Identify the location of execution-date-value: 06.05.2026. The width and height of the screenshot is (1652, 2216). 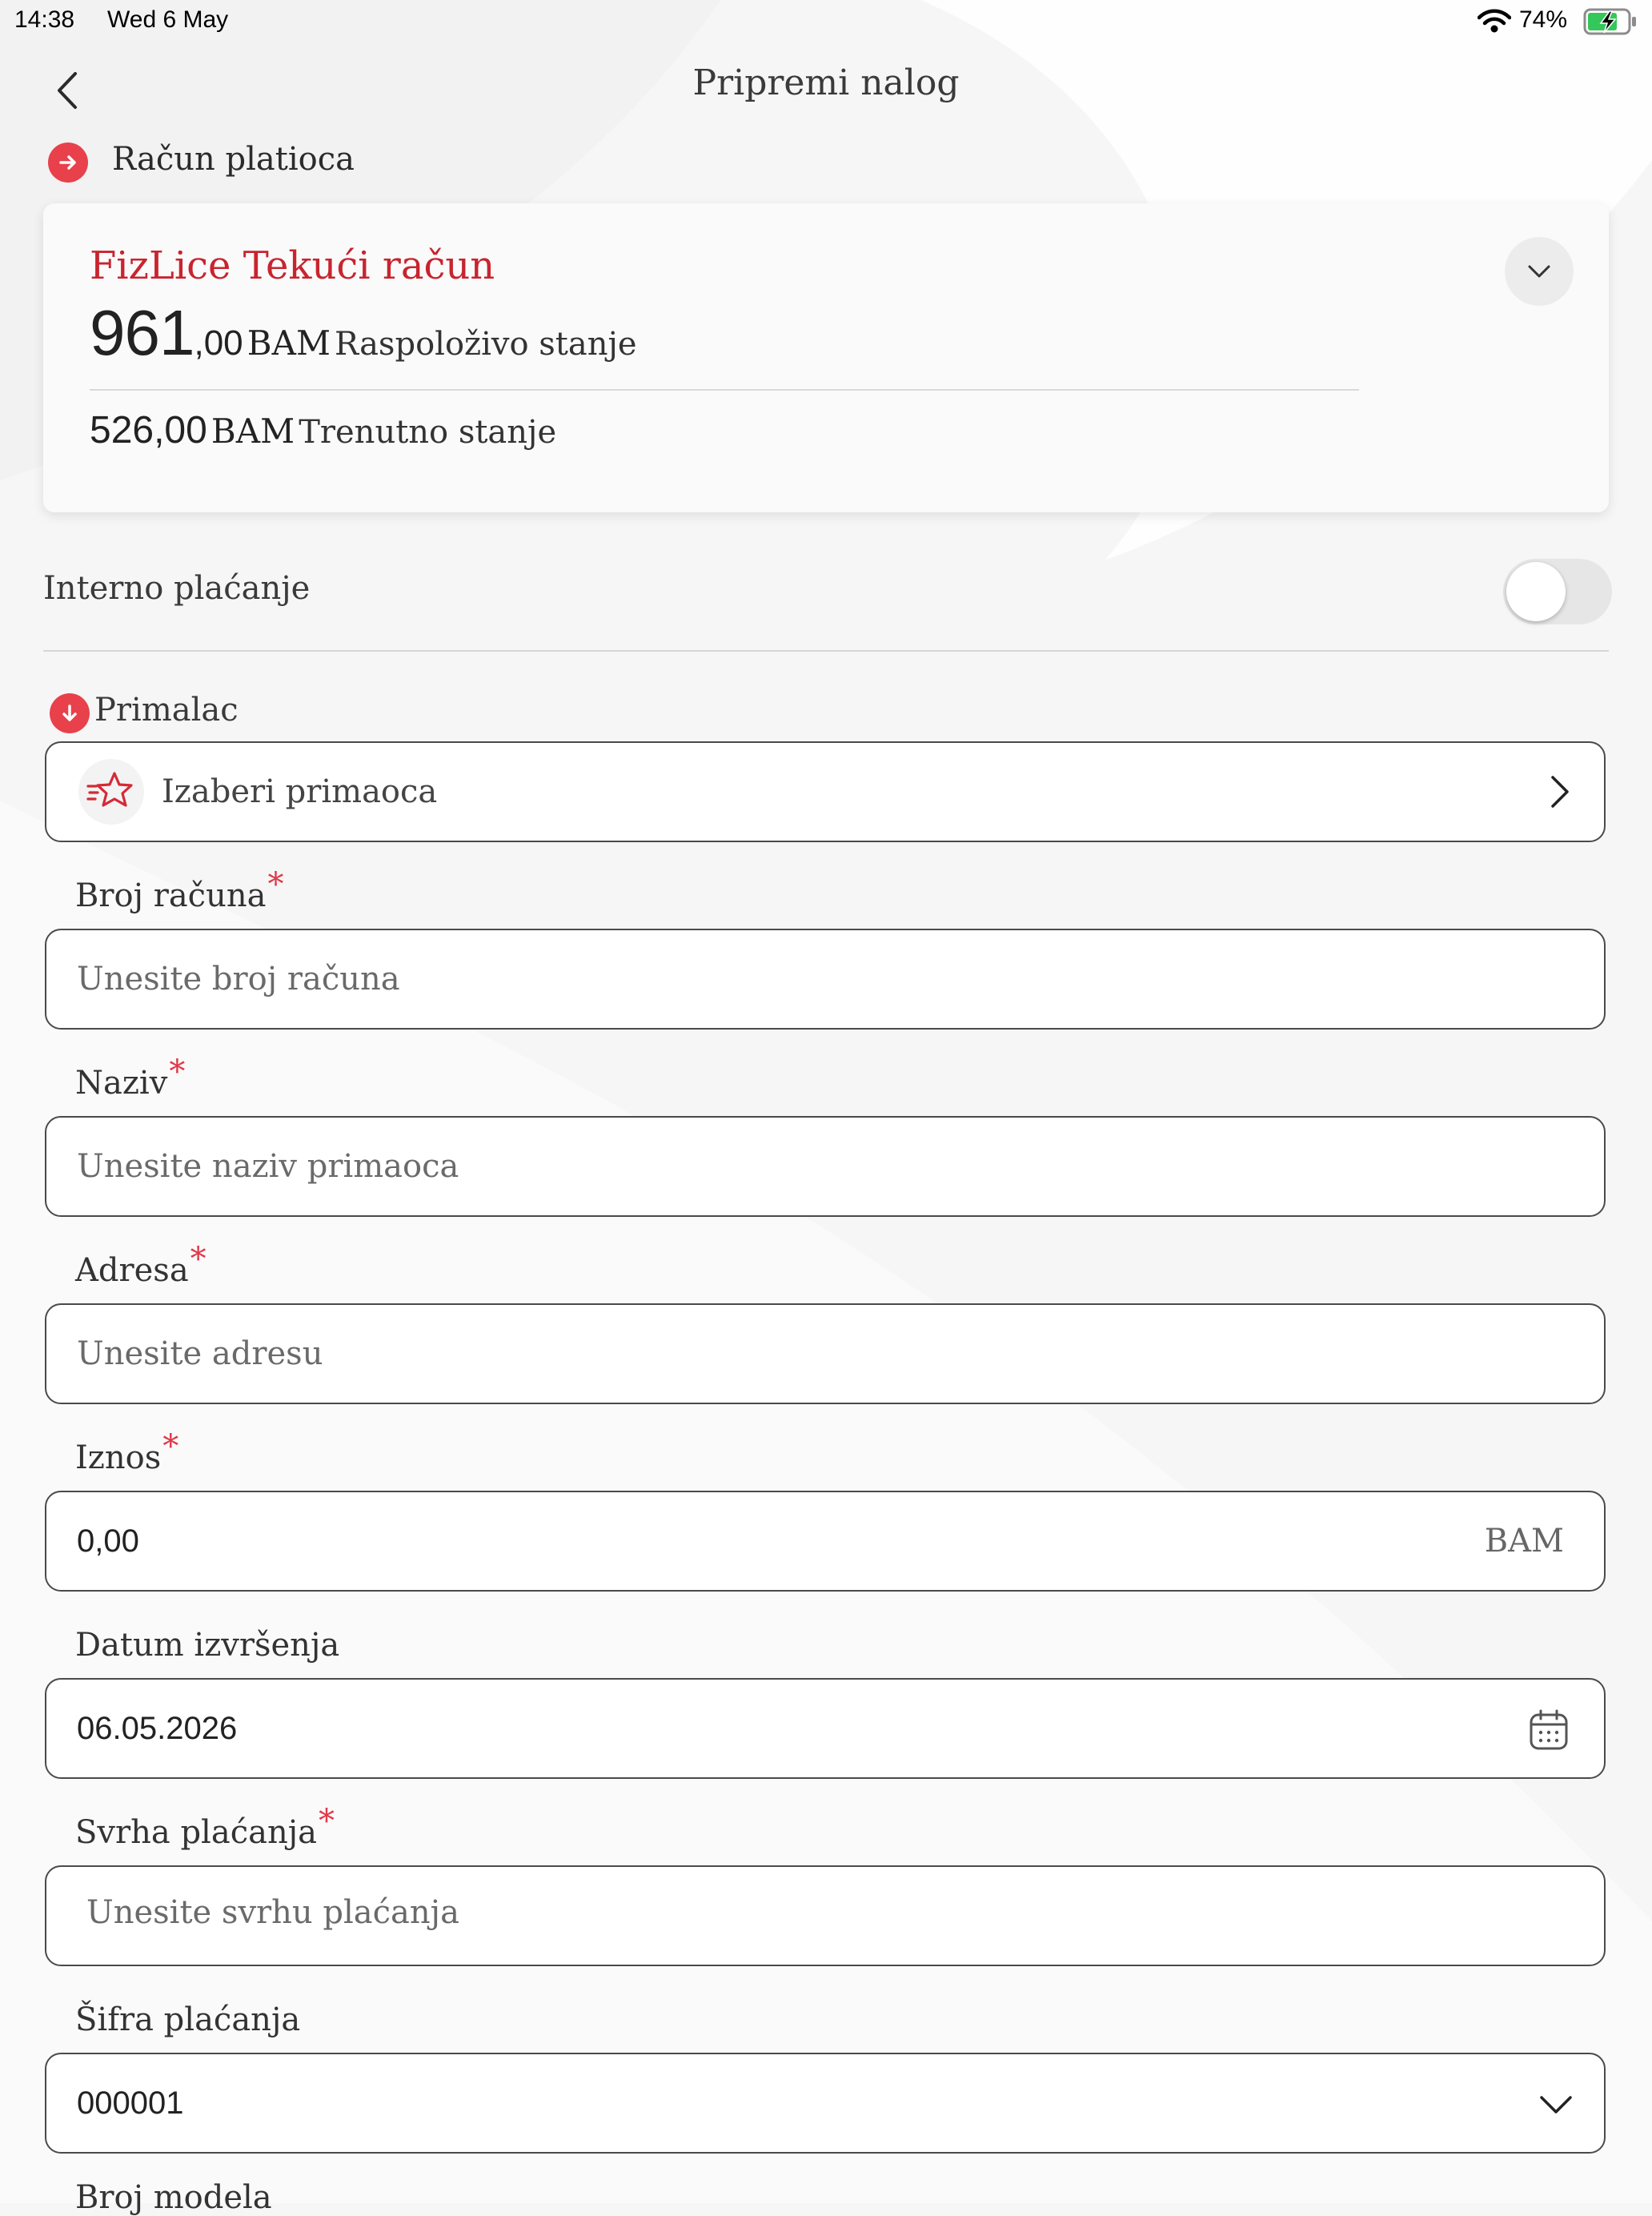
(157, 1728).